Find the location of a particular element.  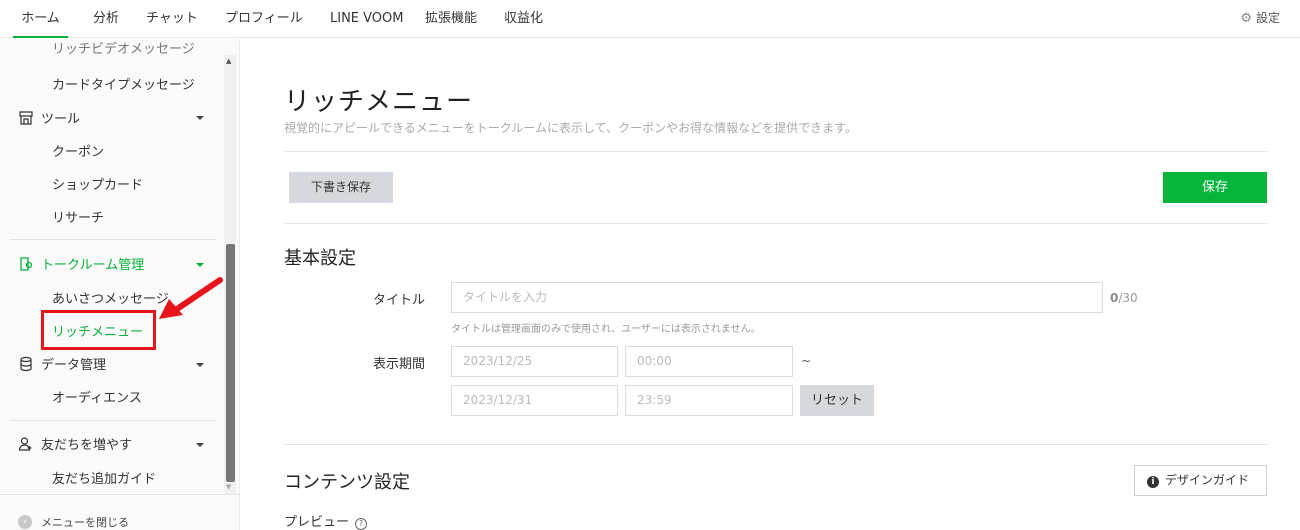

sidebar-group-talkroom: トークルーム管理 is located at coordinates (81, 263).